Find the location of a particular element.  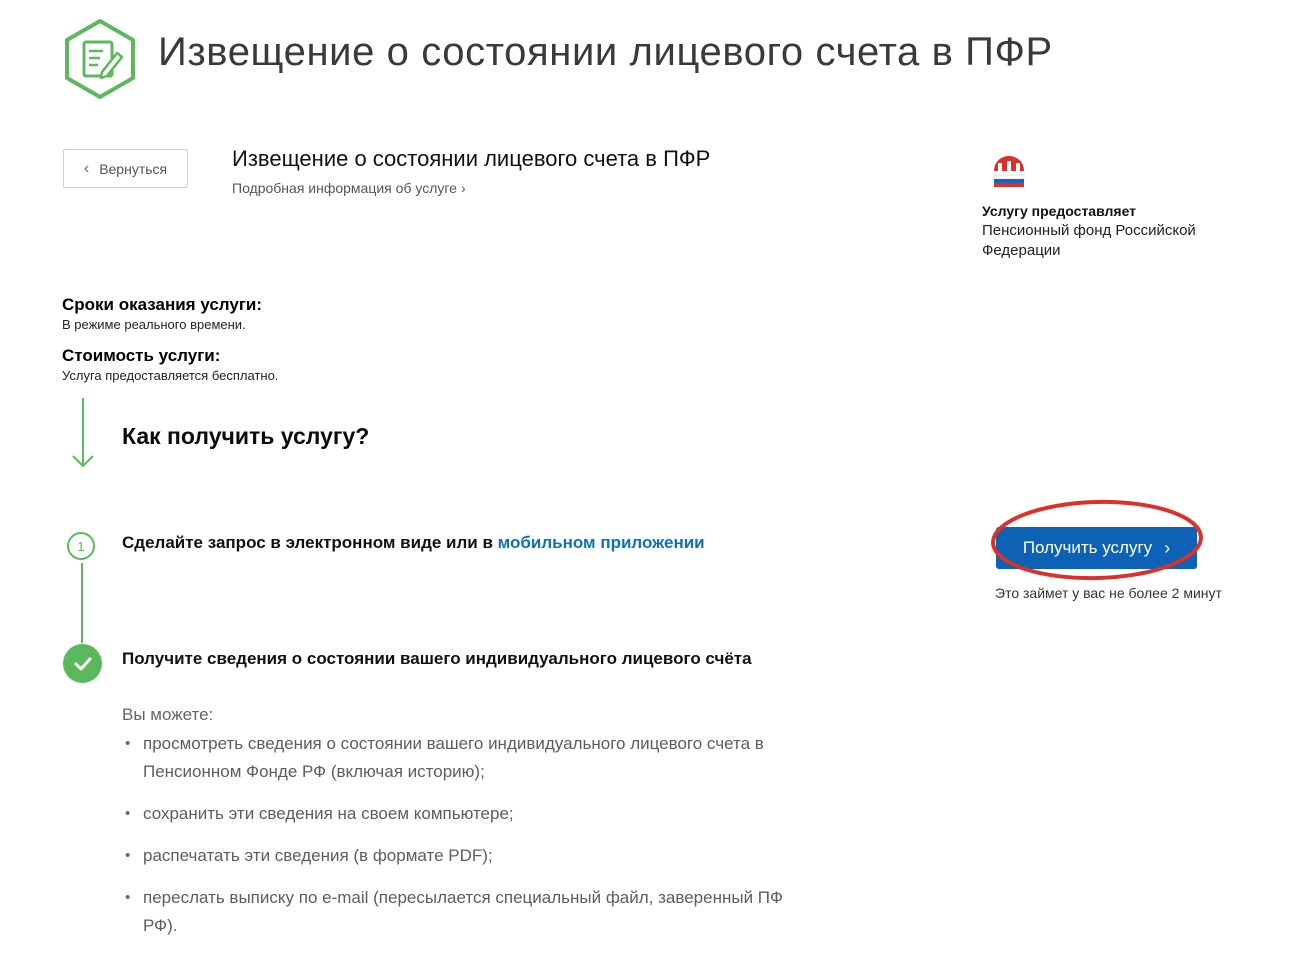

service-details-label: Подробная информация об услуге is located at coordinates (344, 188).